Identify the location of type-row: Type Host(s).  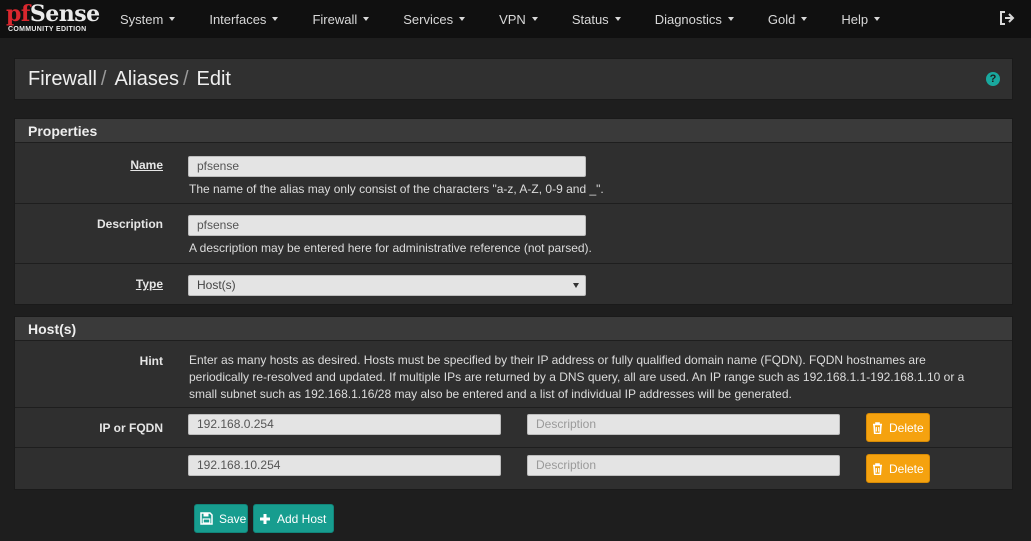
(513, 284).